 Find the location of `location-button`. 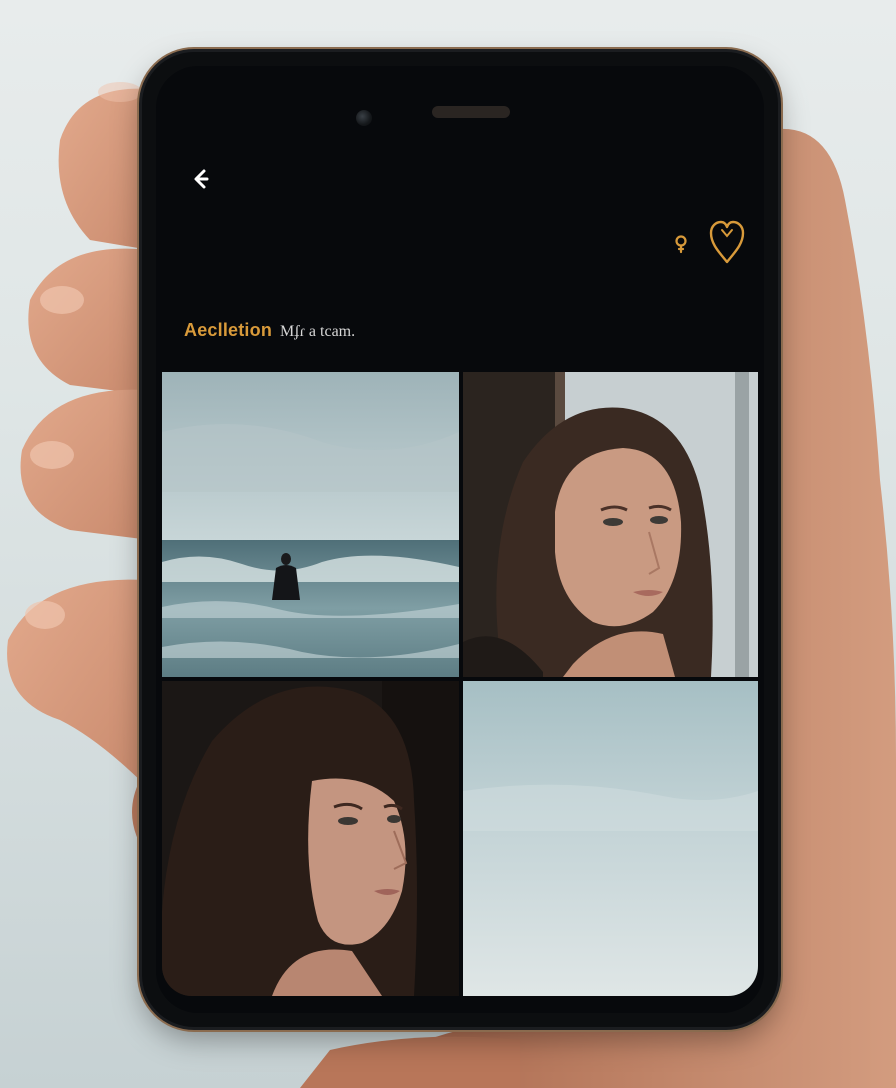

location-button is located at coordinates (681, 244).